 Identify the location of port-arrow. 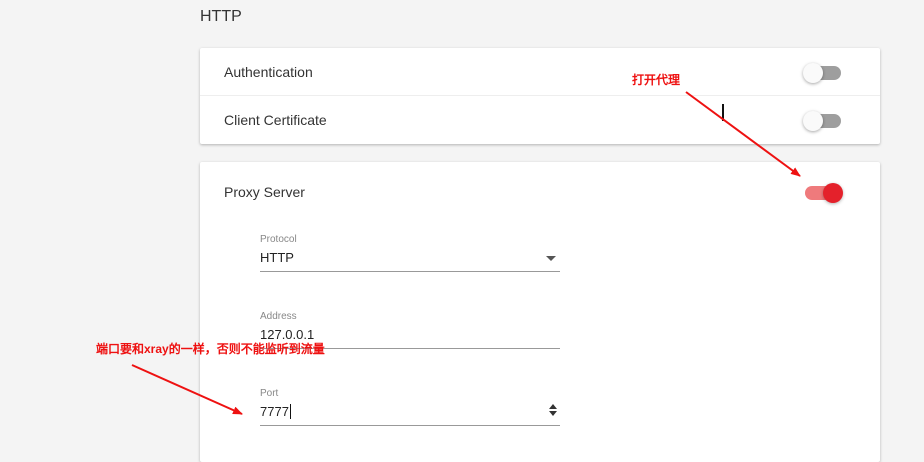
(187, 389).